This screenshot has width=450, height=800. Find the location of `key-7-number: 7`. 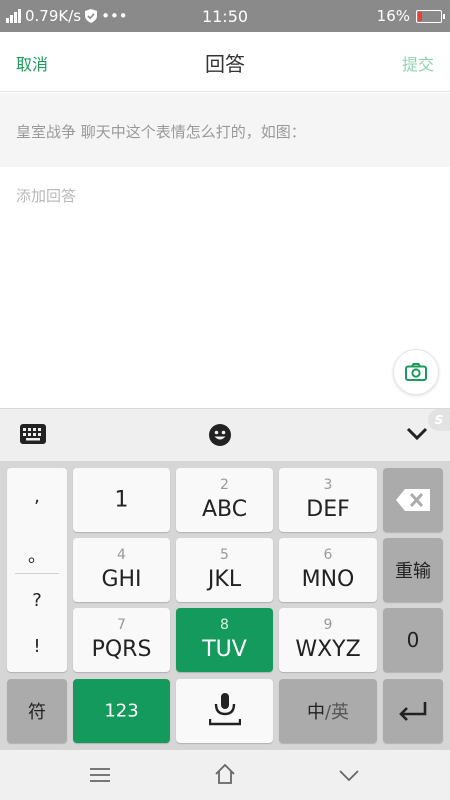

key-7-number: 7 is located at coordinates (121, 625).